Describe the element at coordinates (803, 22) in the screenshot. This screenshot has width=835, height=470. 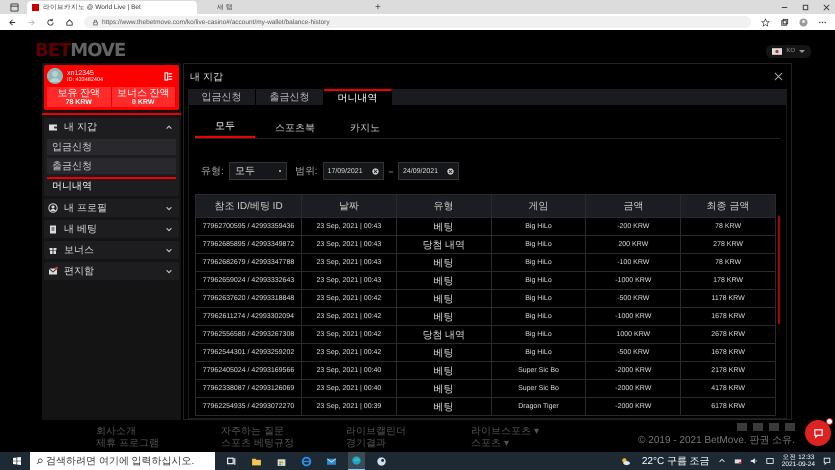
I see `profile-icon` at that location.